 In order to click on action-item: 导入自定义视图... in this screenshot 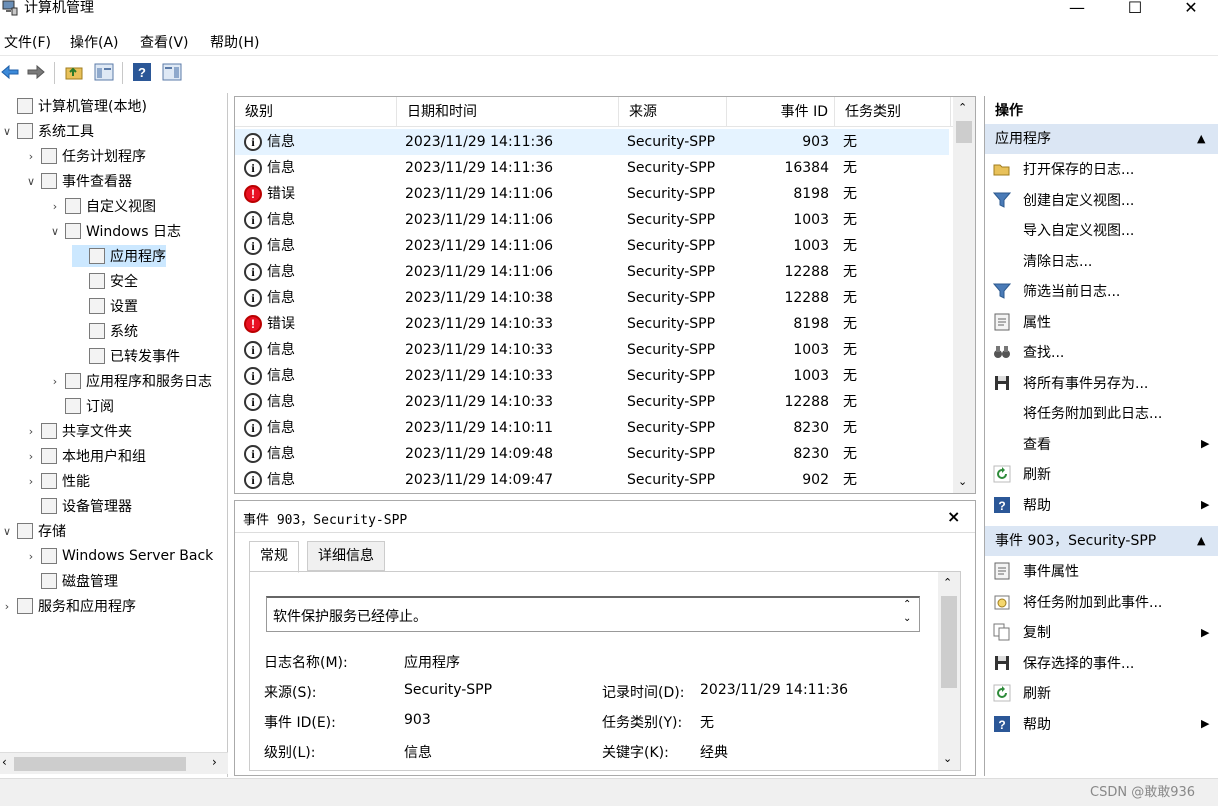, I will do `click(1101, 230)`.